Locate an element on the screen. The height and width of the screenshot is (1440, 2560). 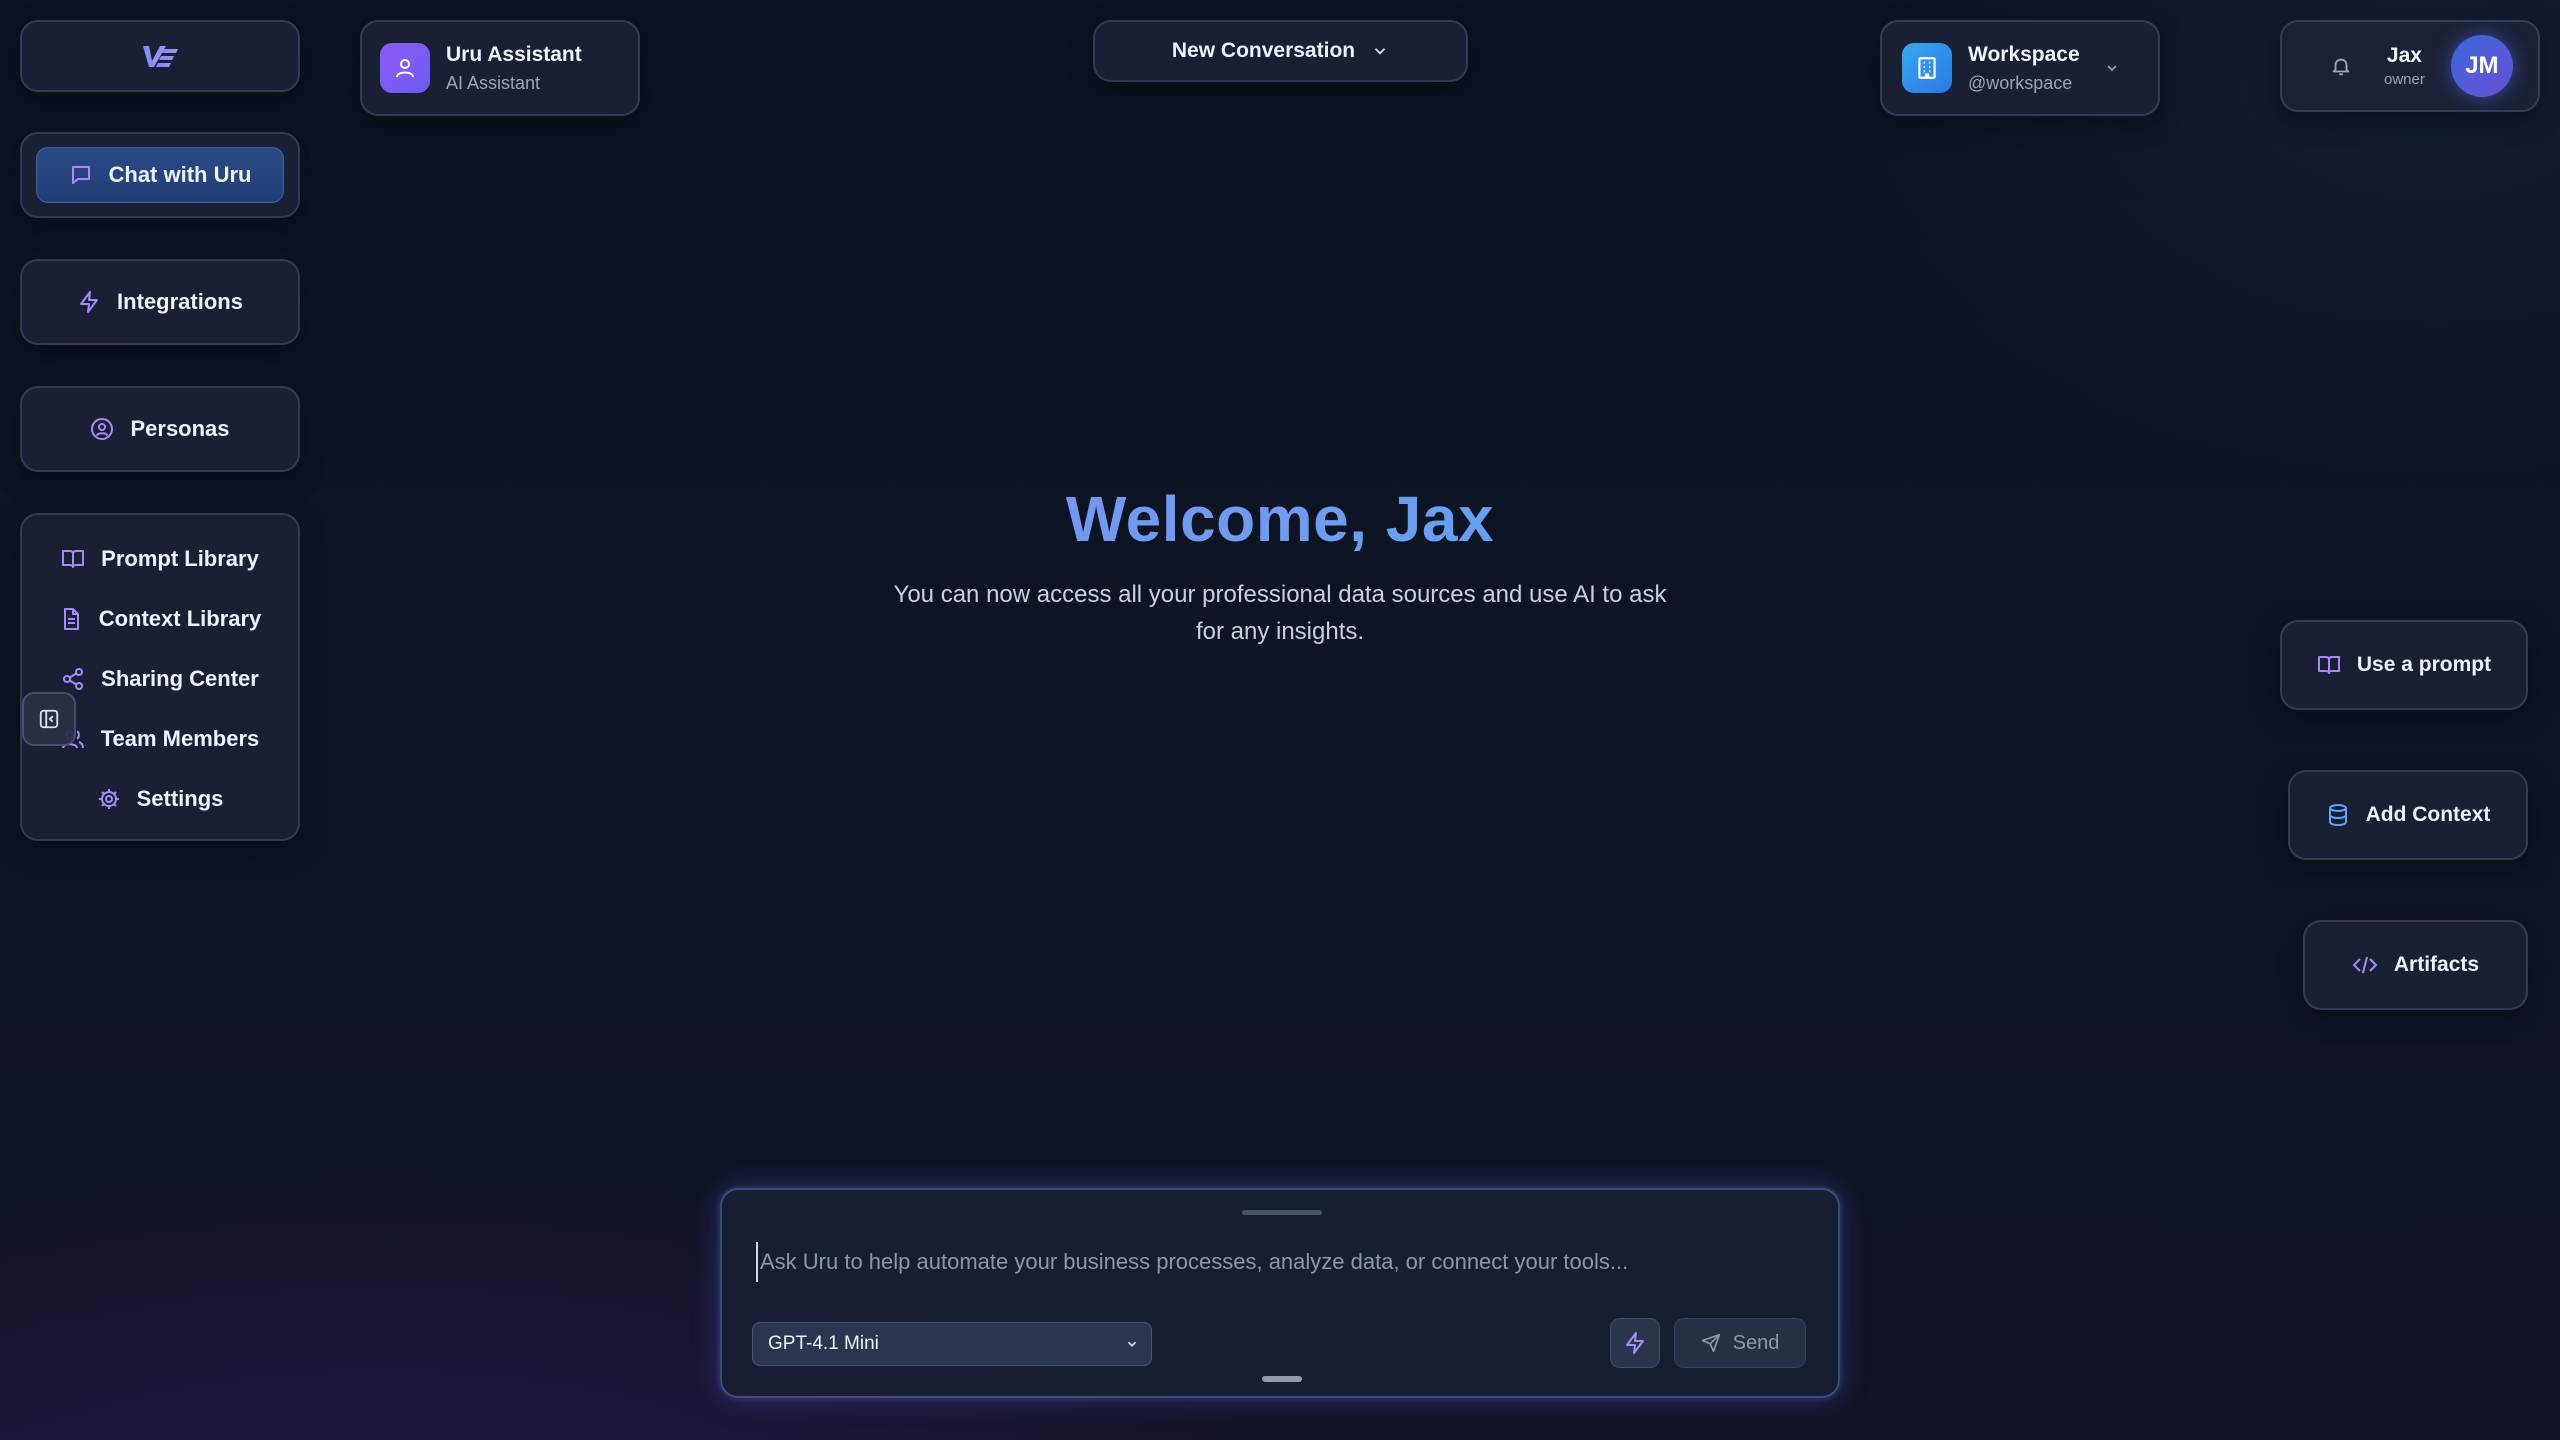
avatar: JM is located at coordinates (2481, 66).